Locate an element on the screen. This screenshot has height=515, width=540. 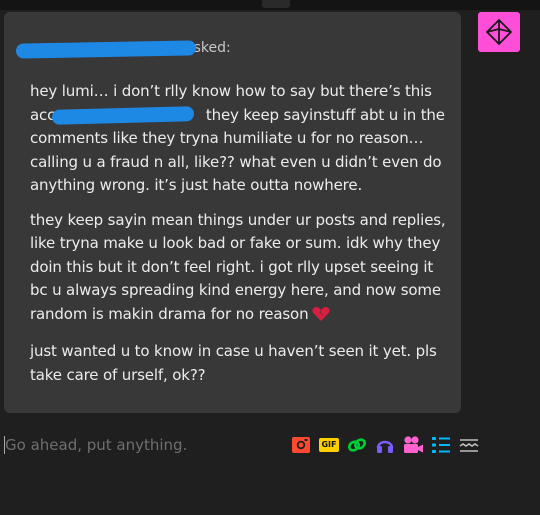
video-button is located at coordinates (413, 445).